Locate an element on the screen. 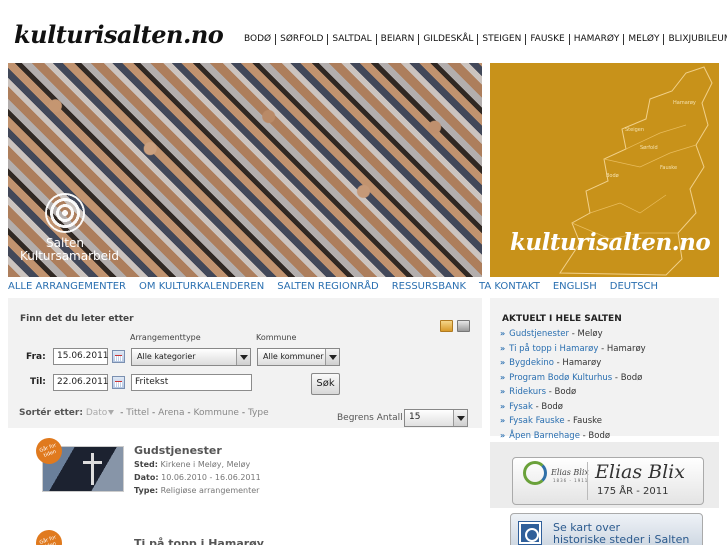 The height and width of the screenshot is (545, 727). site-logo: kulturisalten.no is located at coordinates (119, 34).